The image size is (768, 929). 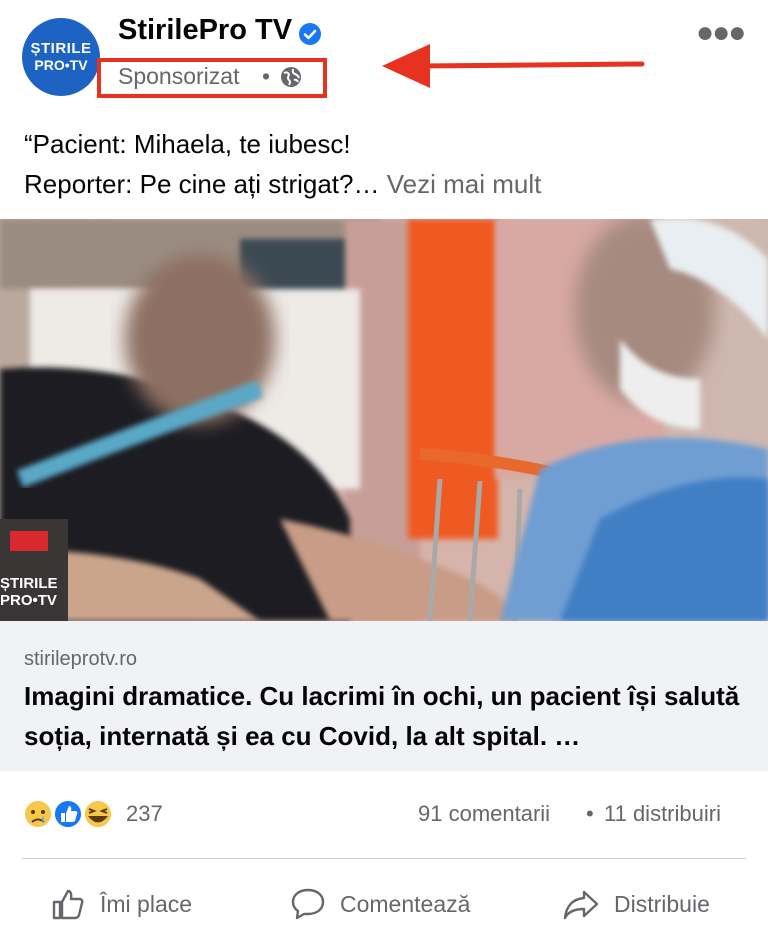 I want to click on more-options-icon: ●●●, so click(x=721, y=33).